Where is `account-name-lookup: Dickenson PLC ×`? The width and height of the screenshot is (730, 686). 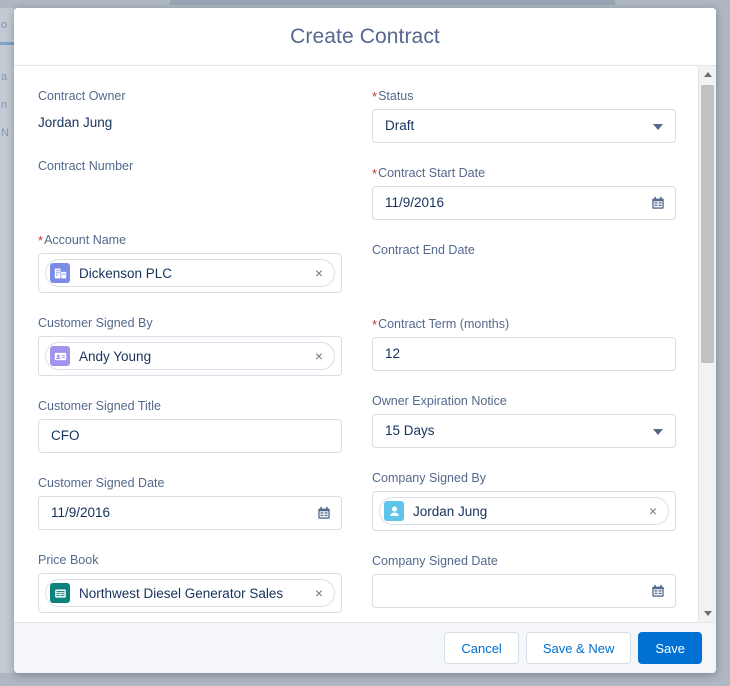
account-name-lookup: Dickenson PLC × is located at coordinates (190, 273).